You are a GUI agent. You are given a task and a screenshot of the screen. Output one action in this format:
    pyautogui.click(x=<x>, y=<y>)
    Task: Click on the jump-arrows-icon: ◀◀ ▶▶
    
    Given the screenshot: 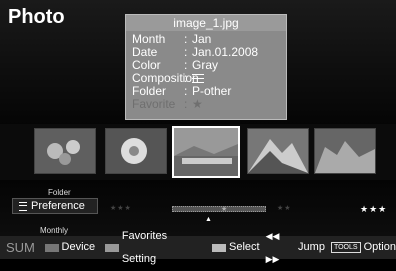 What is the action you would take?
    pyautogui.click(x=272, y=247)
    